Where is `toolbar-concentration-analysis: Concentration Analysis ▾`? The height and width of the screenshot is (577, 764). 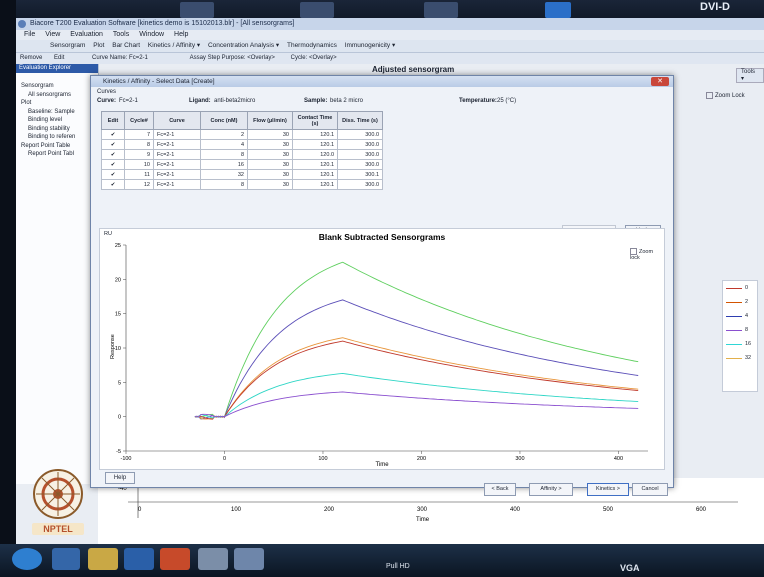 toolbar-concentration-analysis: Concentration Analysis ▾ is located at coordinates (243, 45).